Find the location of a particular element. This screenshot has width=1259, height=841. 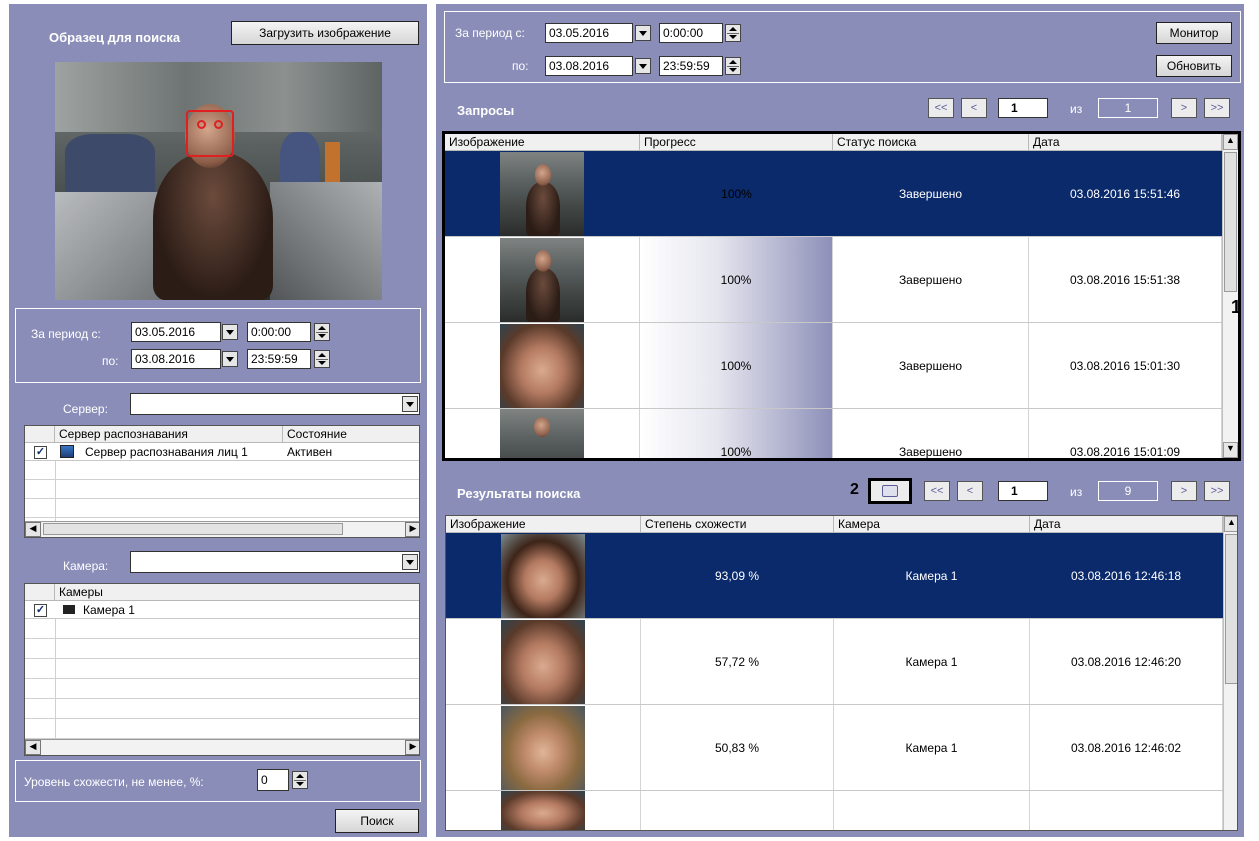

result-row: 50,83 % Камера 1 03.08.2016 12:46:02 is located at coordinates (834, 748).